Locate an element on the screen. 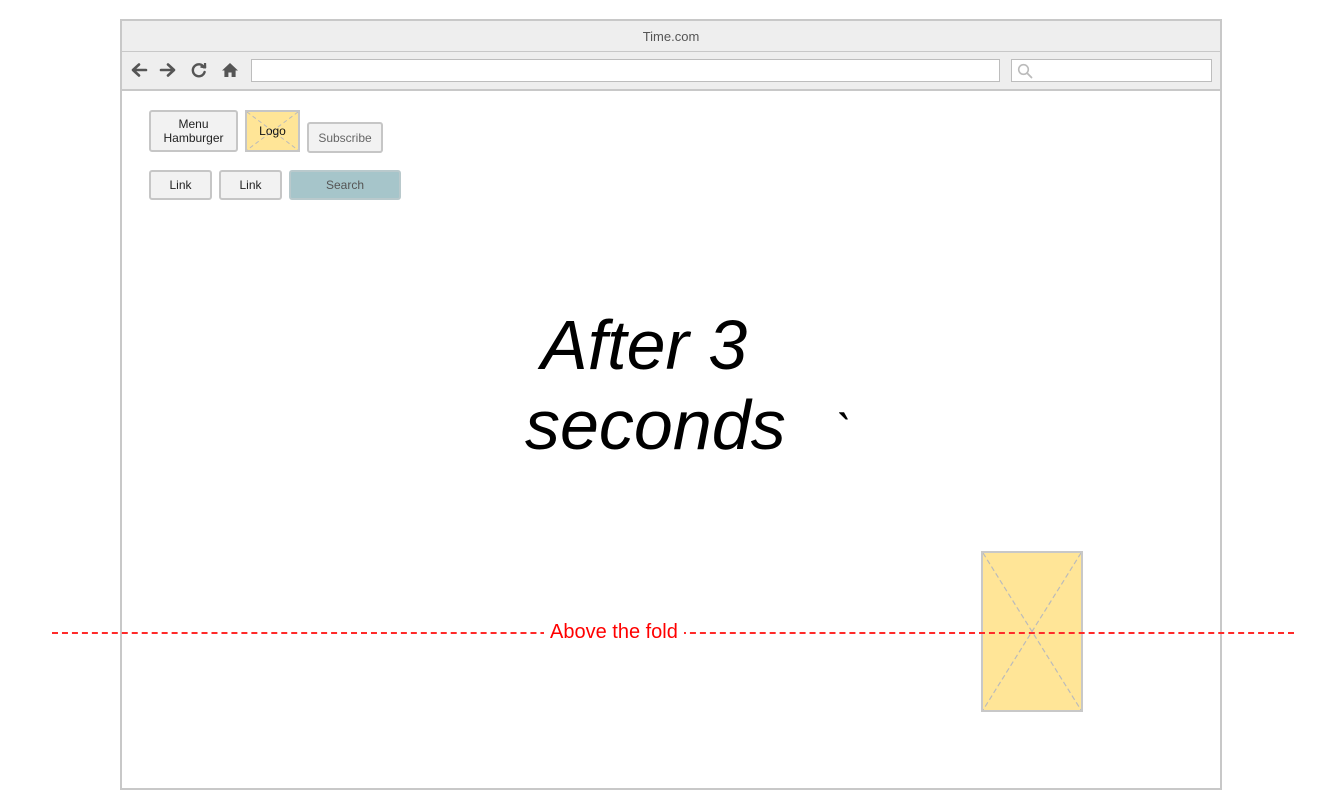  headline-line-1: After 3 is located at coordinates (644, 345).